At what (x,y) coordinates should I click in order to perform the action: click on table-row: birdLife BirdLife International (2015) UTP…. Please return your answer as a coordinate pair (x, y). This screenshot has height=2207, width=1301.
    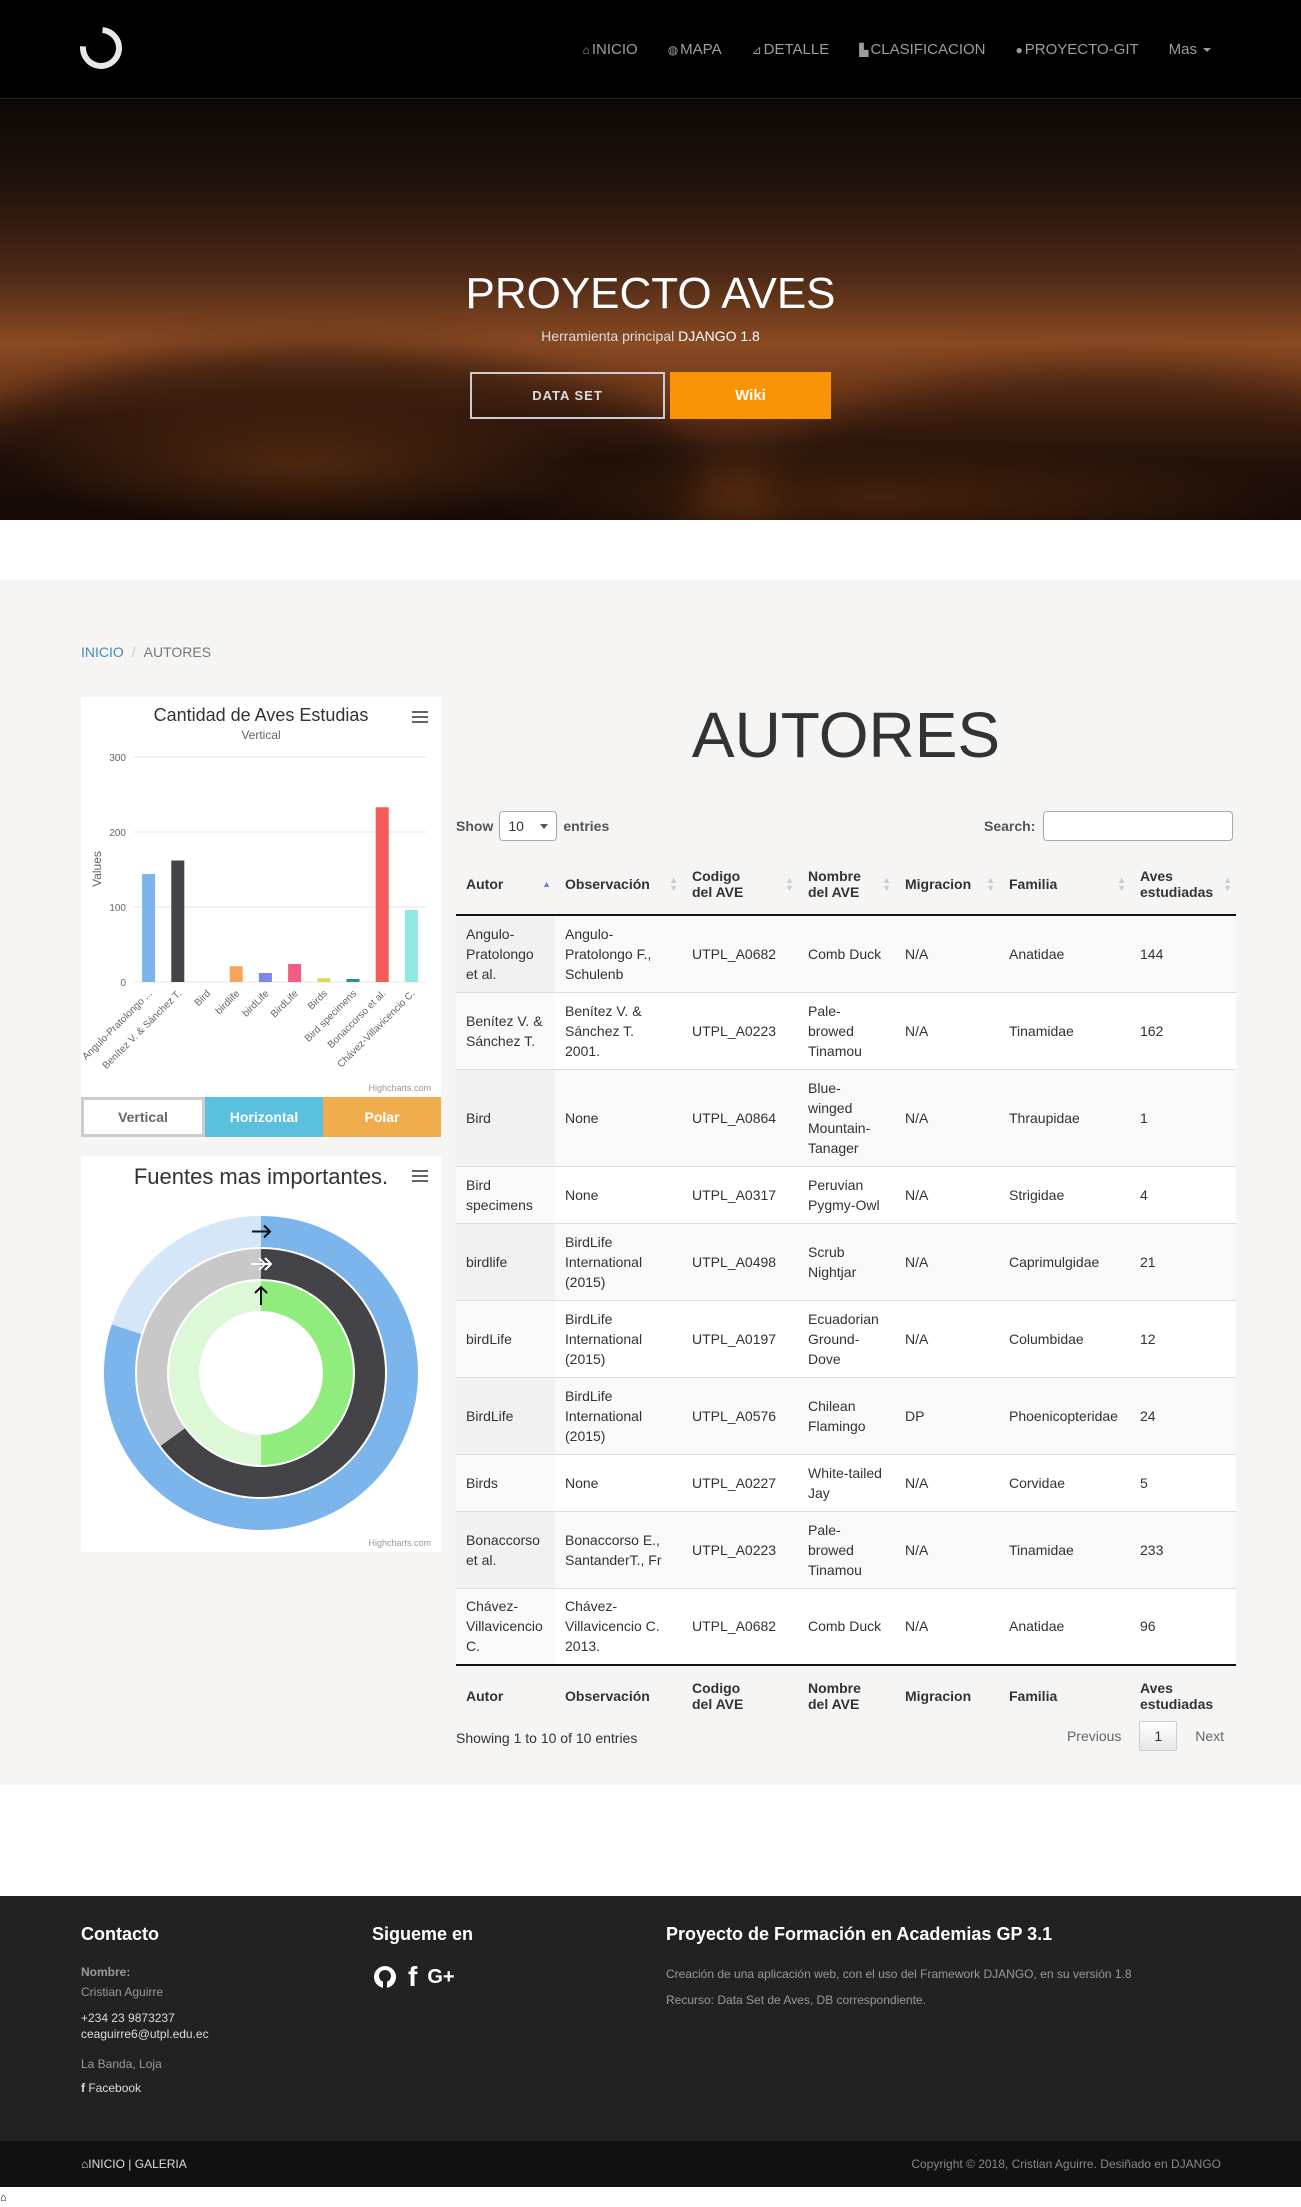
    Looking at the image, I should click on (846, 1338).